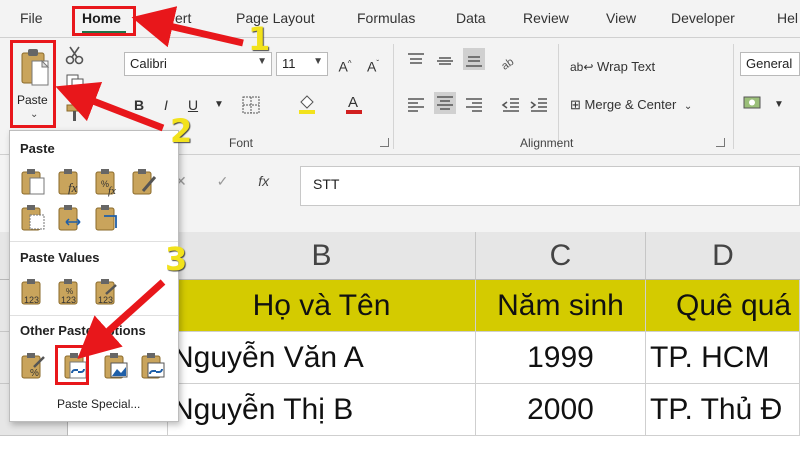  What do you see at coordinates (539, 105) in the screenshot?
I see `increase-indent-icon` at bounding box center [539, 105].